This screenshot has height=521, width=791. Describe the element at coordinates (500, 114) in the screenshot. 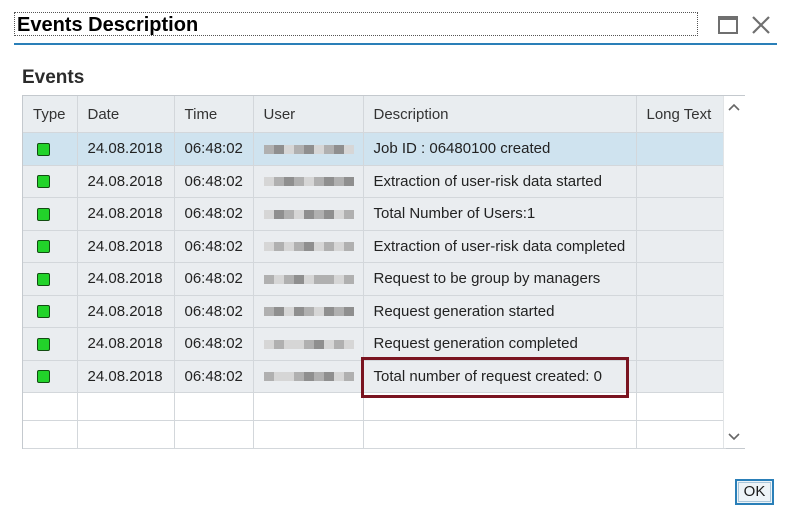

I see `column-header-description: Description` at that location.